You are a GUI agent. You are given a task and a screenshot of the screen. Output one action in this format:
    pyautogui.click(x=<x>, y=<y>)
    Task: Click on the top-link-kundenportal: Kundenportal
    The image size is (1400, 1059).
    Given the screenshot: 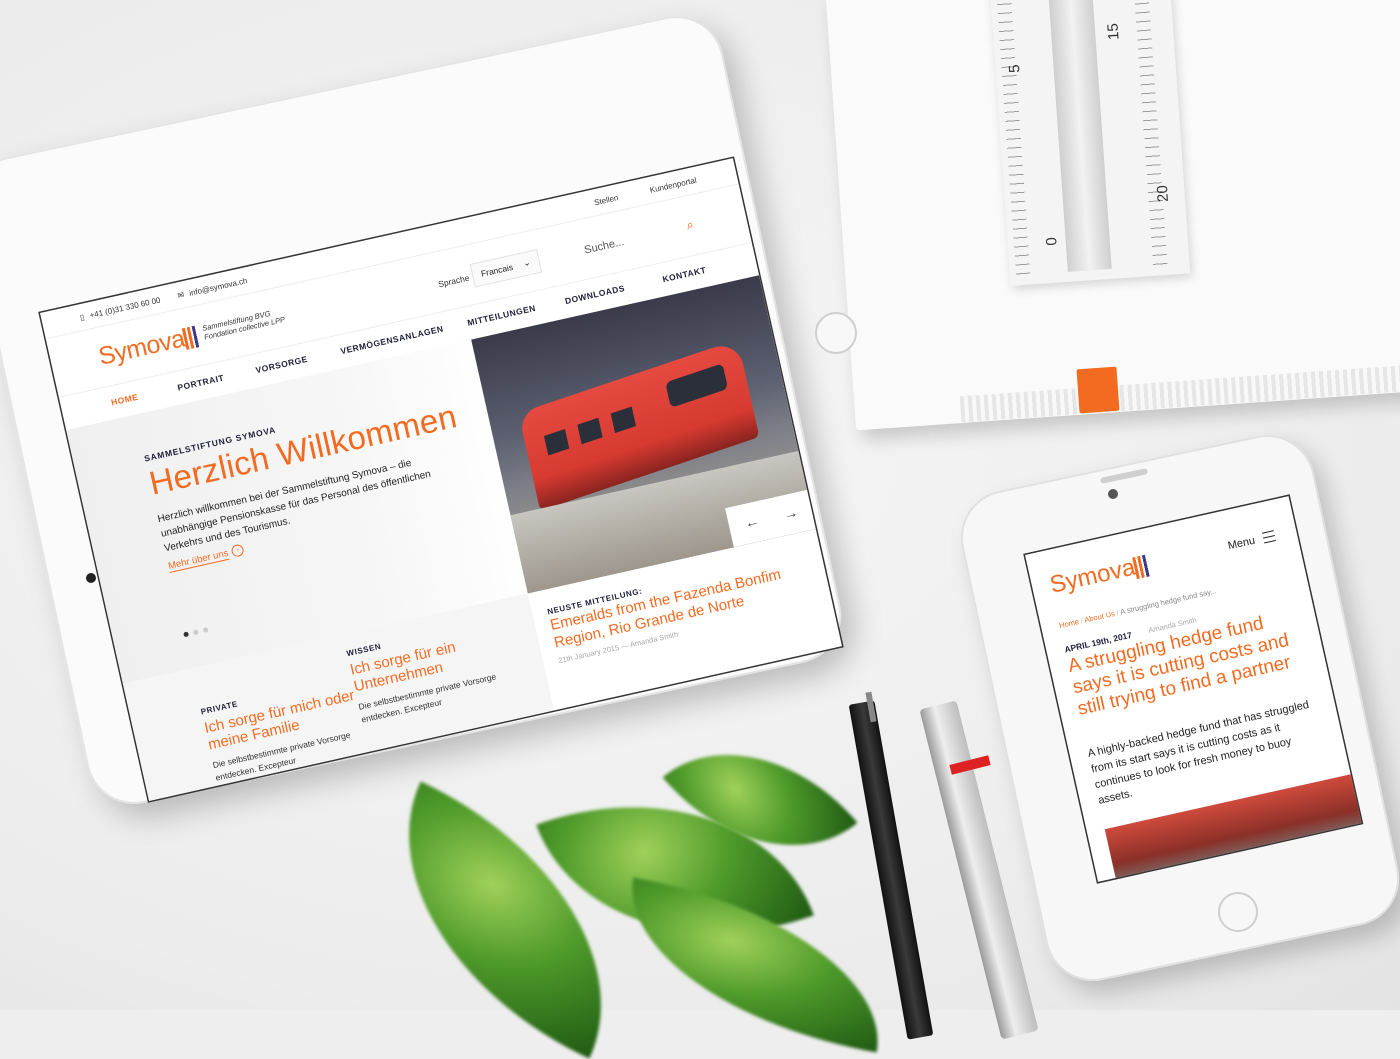 What is the action you would take?
    pyautogui.click(x=673, y=185)
    